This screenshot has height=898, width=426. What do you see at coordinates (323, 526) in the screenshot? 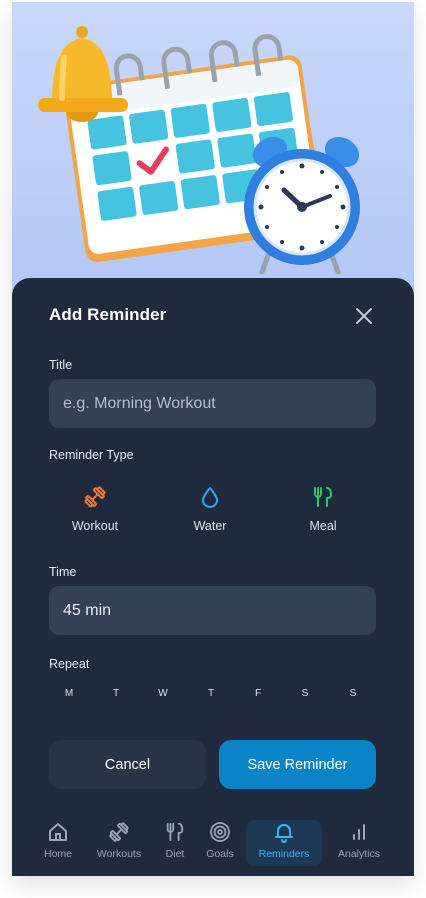
I see `type-label-meal: Meal` at bounding box center [323, 526].